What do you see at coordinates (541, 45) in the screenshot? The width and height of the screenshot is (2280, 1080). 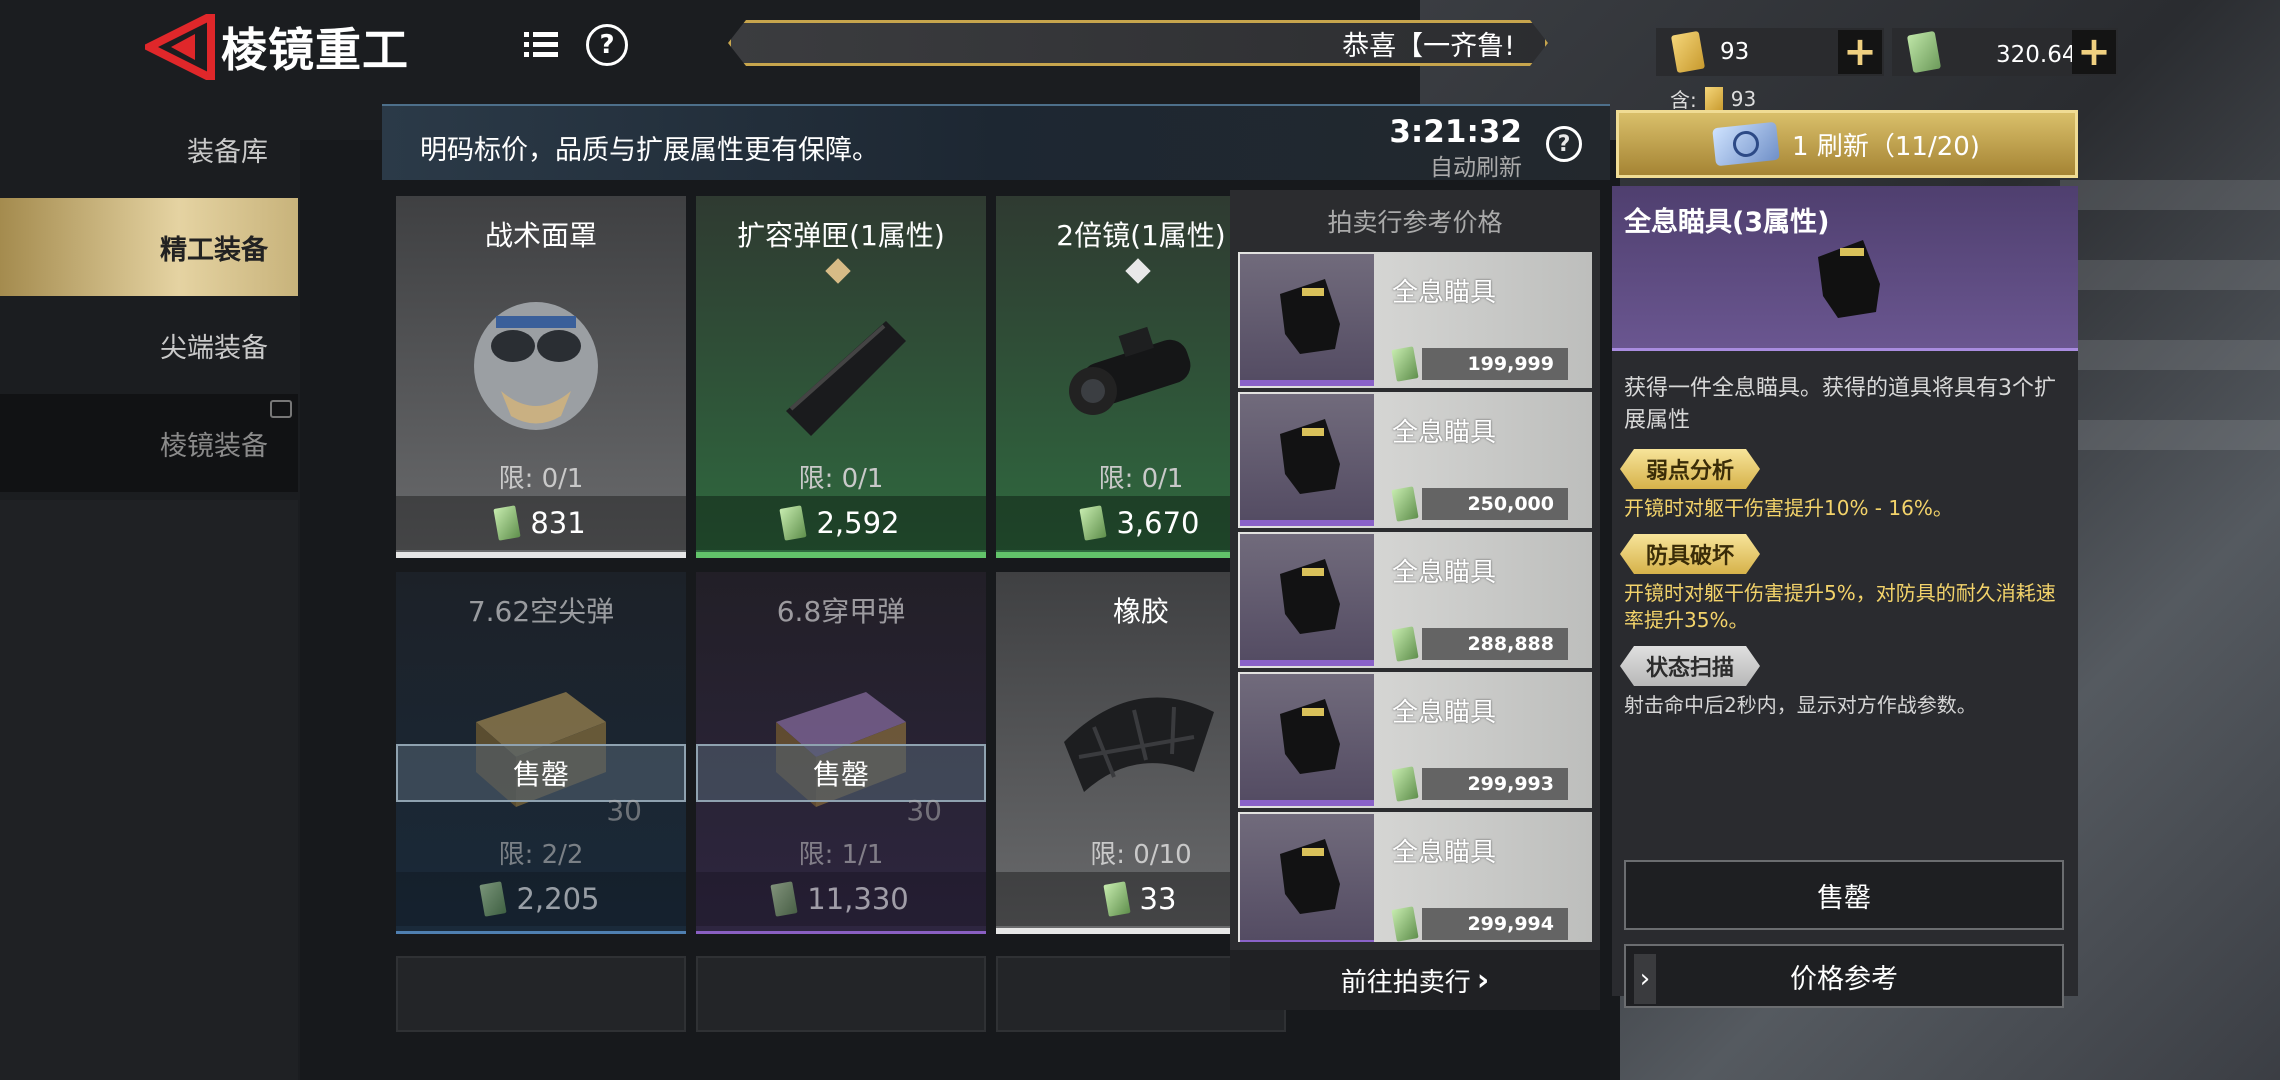 I see `menu-list-icon` at bounding box center [541, 45].